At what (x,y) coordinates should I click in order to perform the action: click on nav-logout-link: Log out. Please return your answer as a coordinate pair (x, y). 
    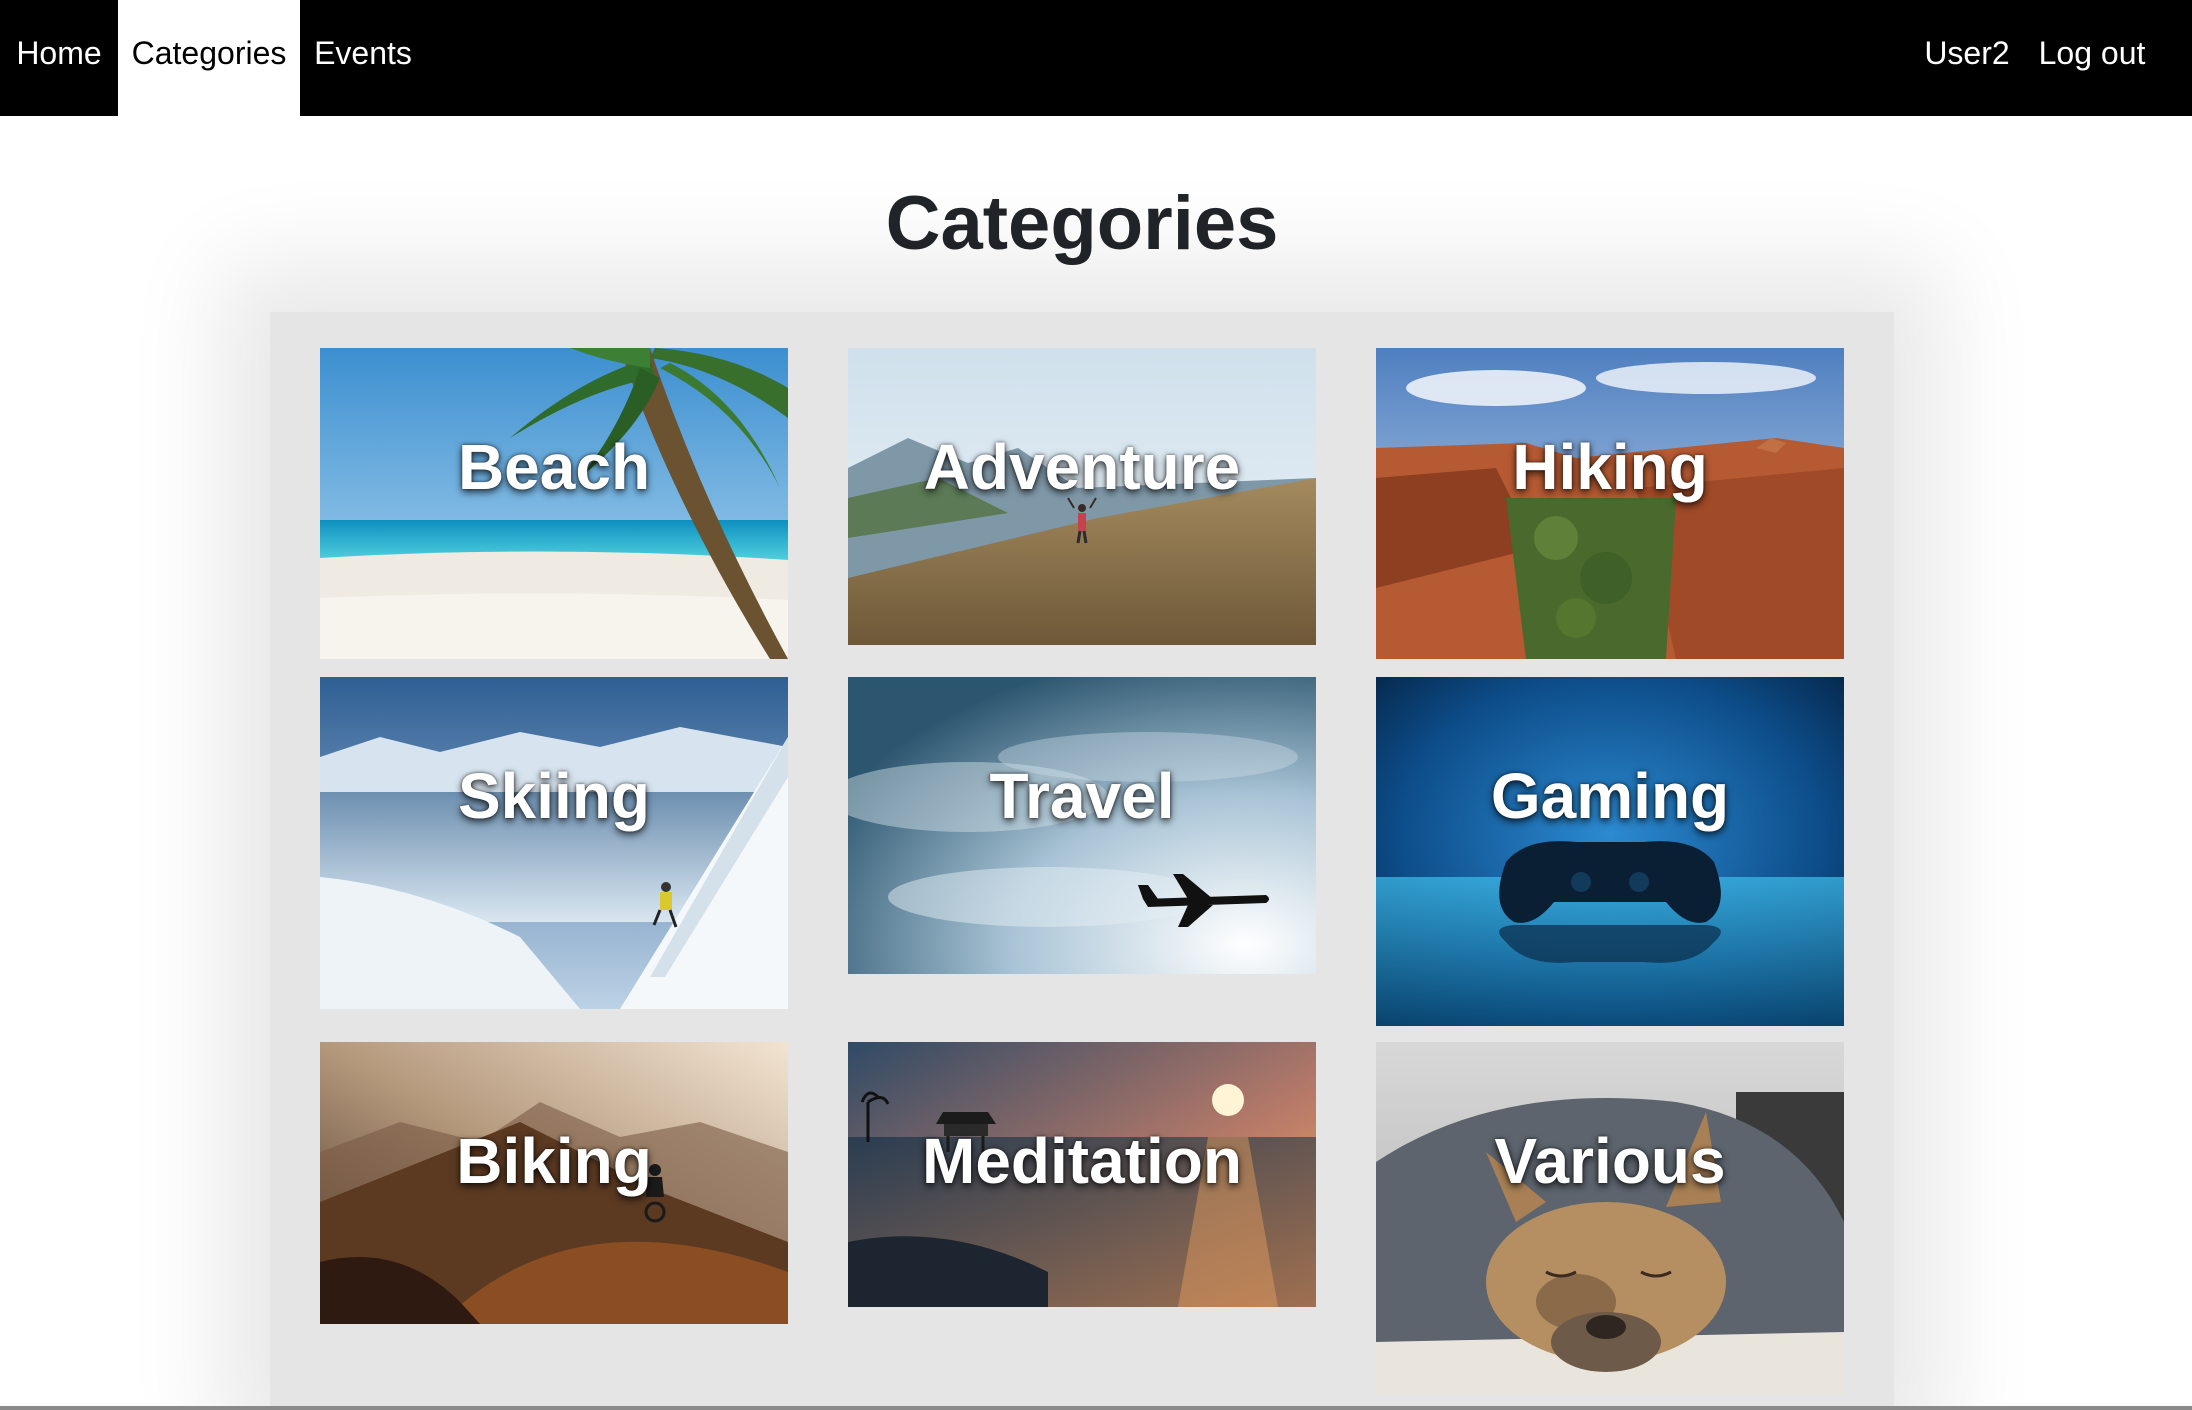
    Looking at the image, I should click on (2092, 58).